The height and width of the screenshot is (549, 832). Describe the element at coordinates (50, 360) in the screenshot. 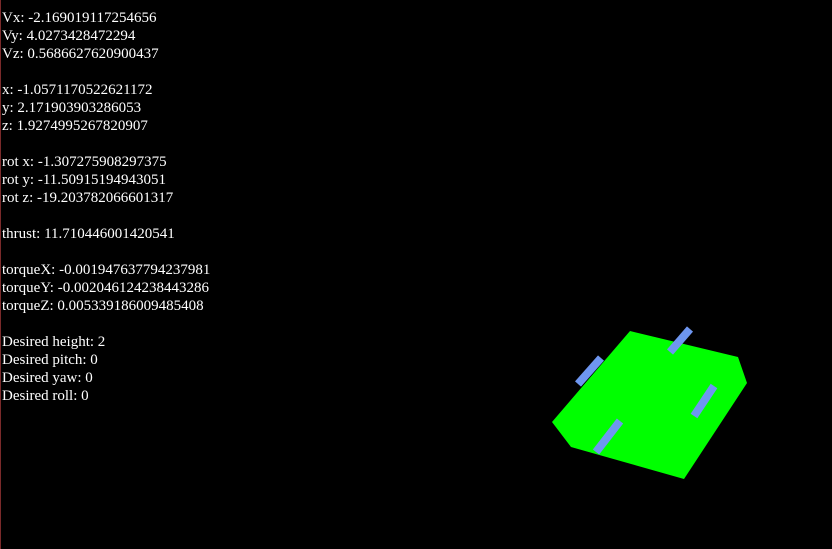

I see `desired-pitch-readout: Desired pitch: 0` at that location.